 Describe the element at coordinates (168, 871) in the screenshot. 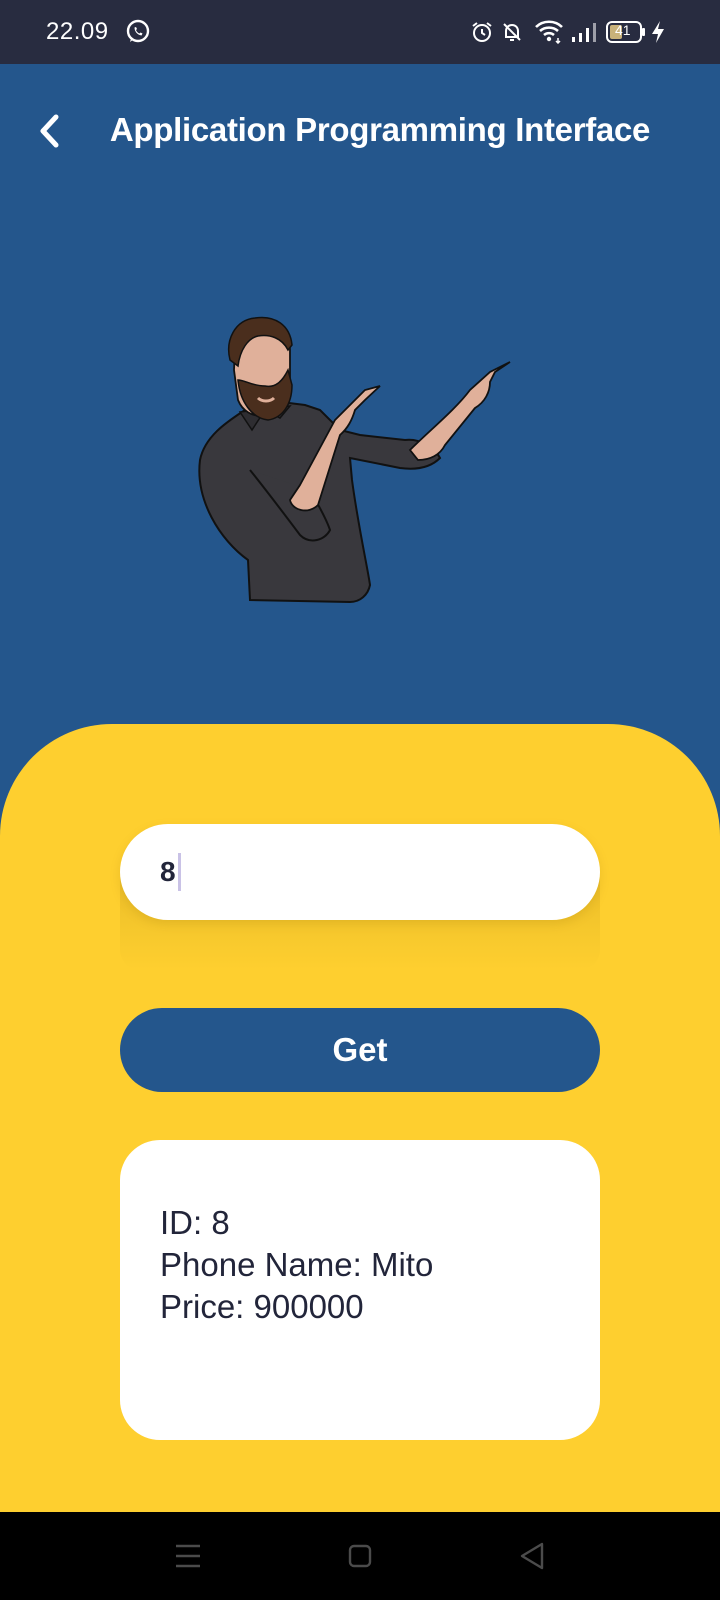

I see `id-input-value: 8` at that location.